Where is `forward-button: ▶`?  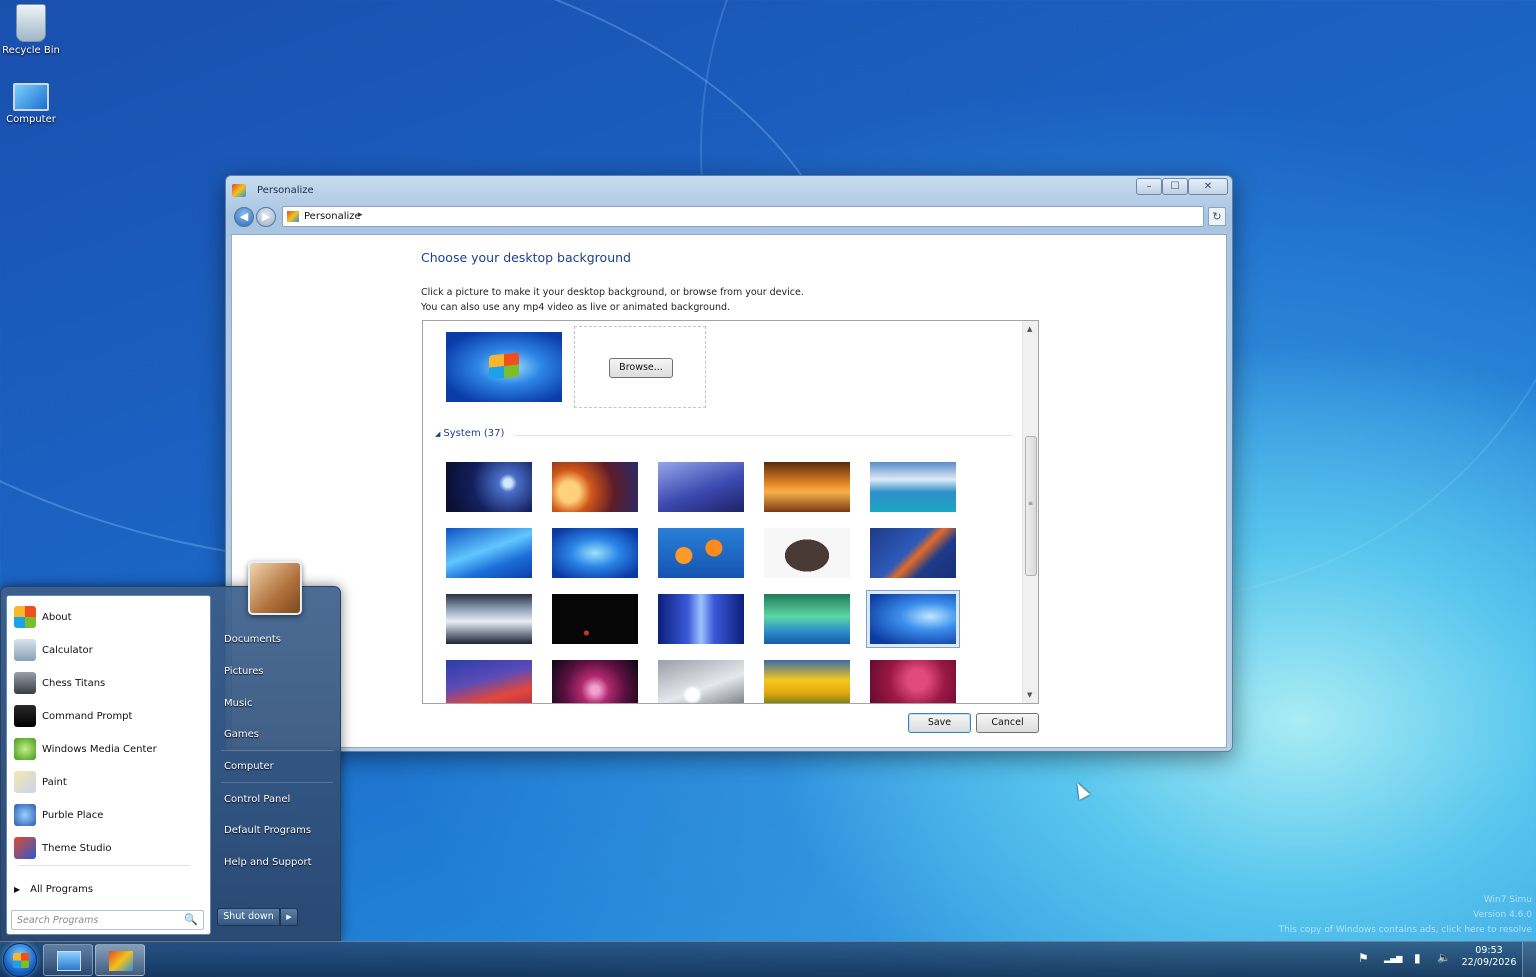 forward-button: ▶ is located at coordinates (266, 217).